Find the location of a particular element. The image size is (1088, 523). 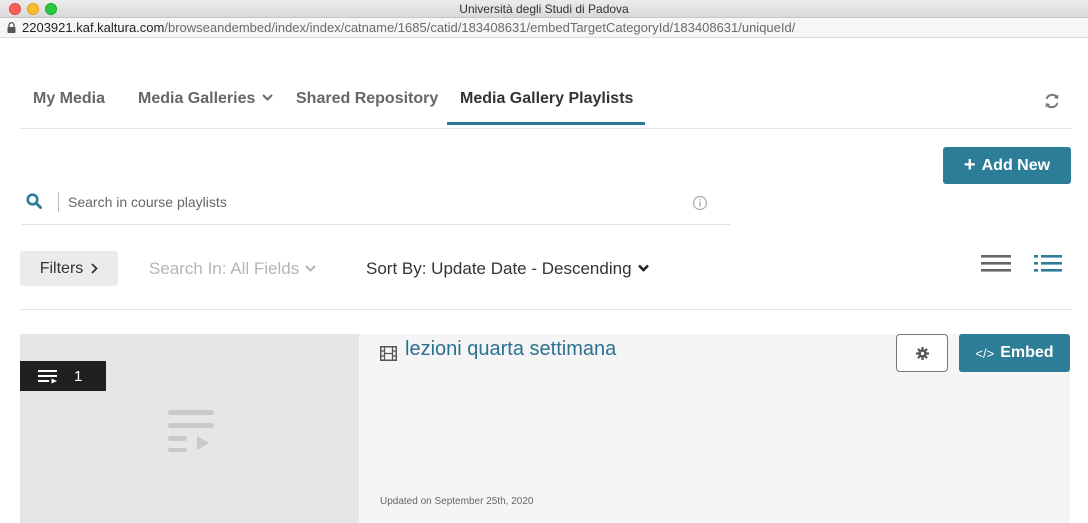

embed-button: </> Embed is located at coordinates (1014, 353).